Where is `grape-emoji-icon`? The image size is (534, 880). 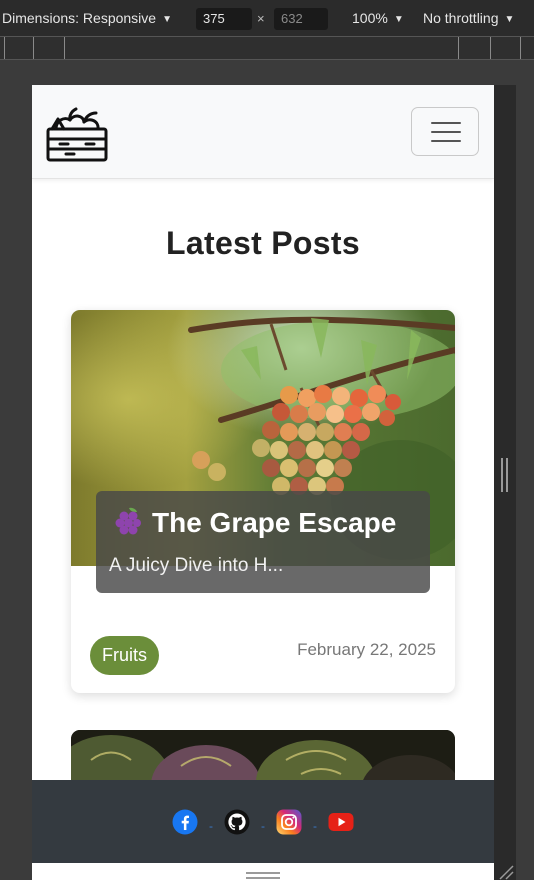 grape-emoji-icon is located at coordinates (128, 521).